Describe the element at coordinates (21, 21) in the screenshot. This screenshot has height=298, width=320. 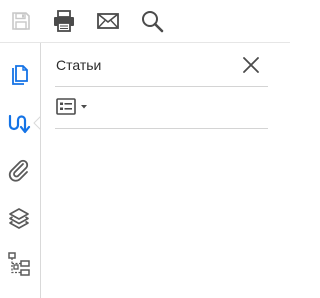
I see `save-icon` at that location.